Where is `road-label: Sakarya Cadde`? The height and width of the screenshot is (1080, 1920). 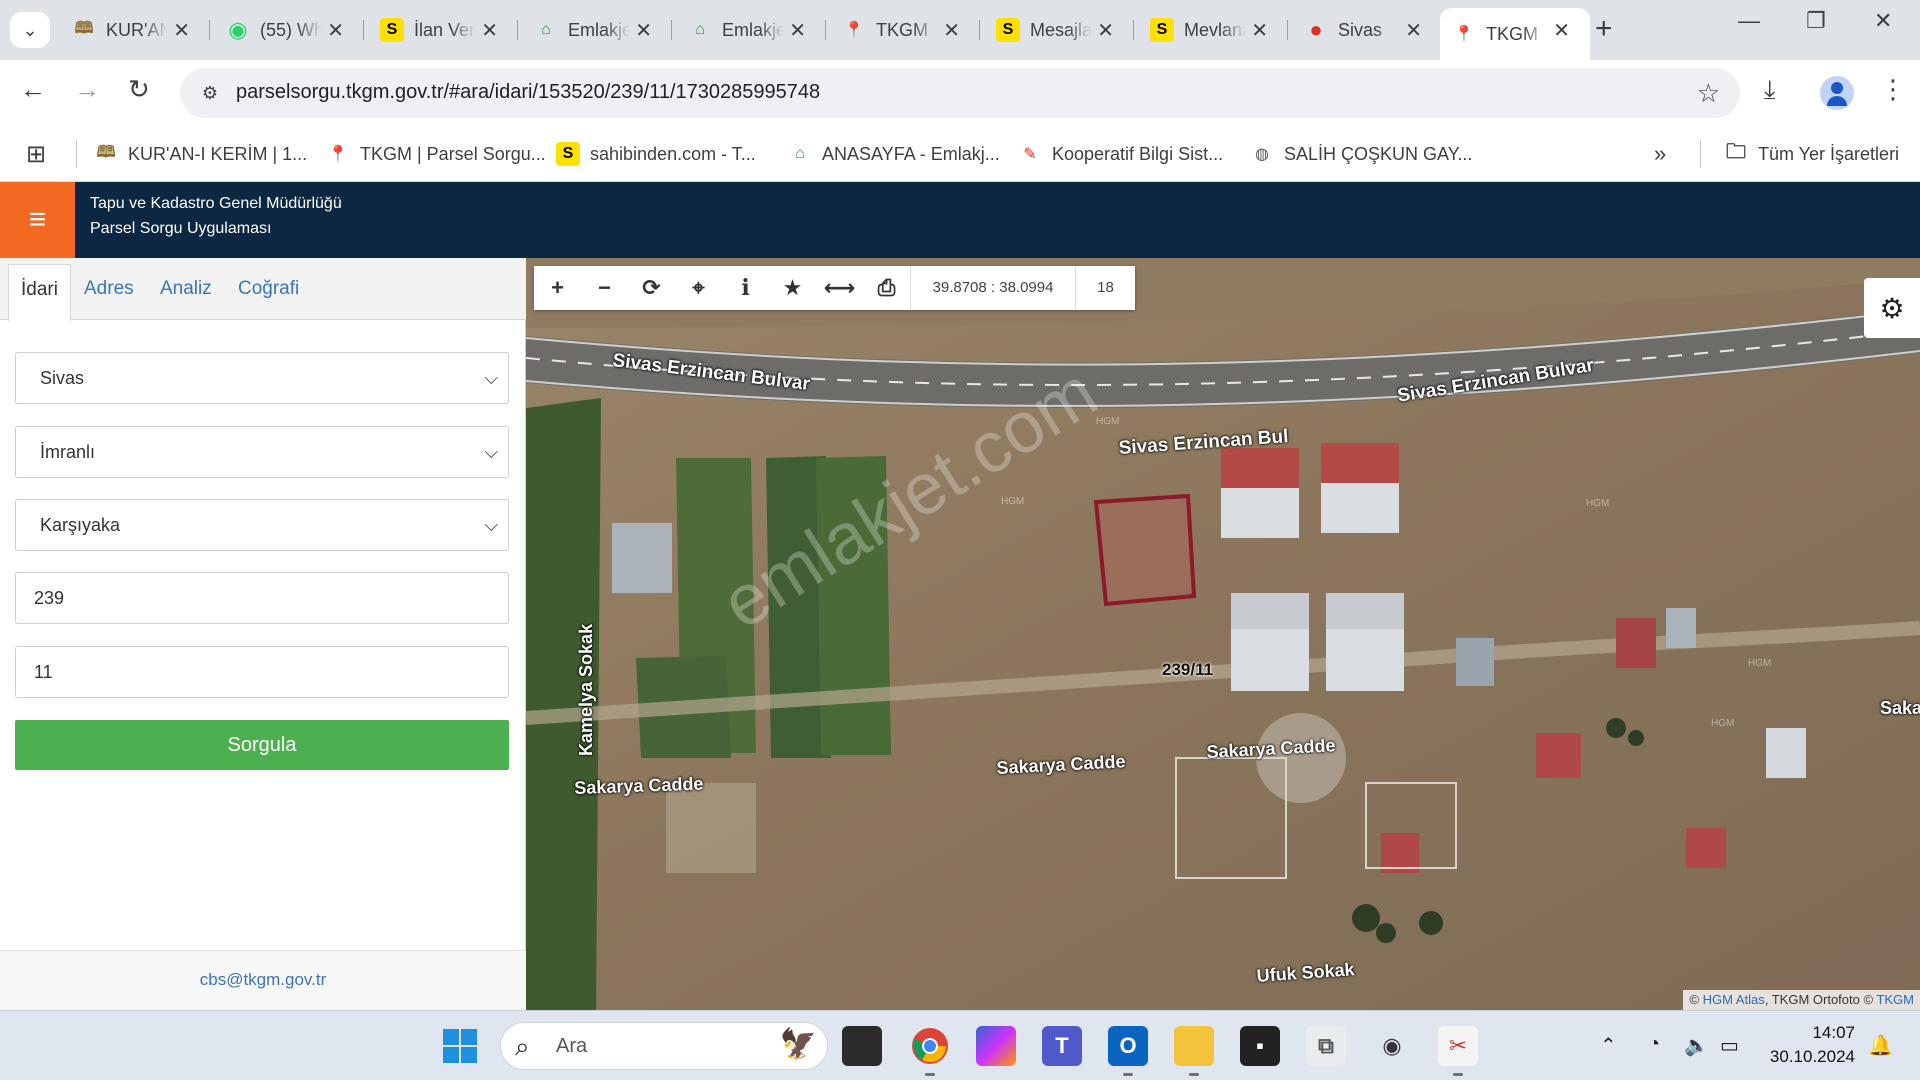
road-label: Sakarya Cadde is located at coordinates (639, 785).